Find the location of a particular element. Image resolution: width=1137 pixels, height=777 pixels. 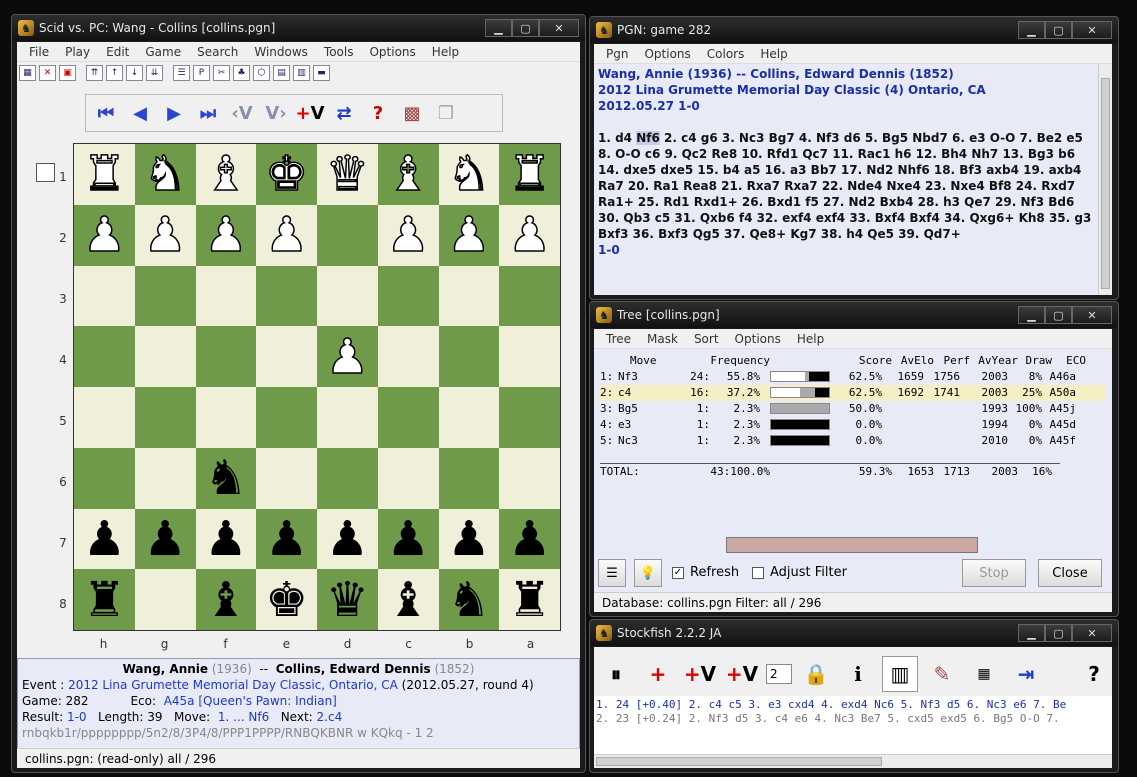

help-icon: ? is located at coordinates (1094, 674).